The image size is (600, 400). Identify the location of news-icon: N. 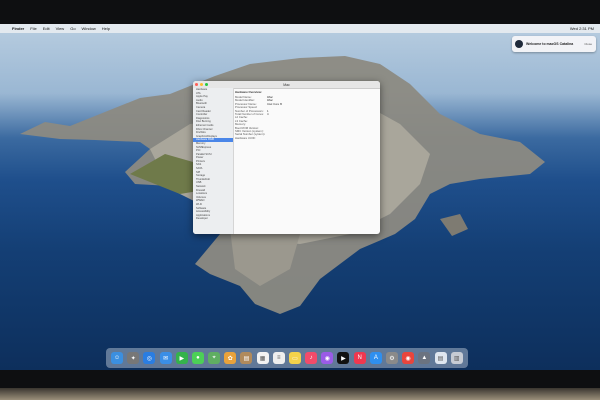
(359, 358).